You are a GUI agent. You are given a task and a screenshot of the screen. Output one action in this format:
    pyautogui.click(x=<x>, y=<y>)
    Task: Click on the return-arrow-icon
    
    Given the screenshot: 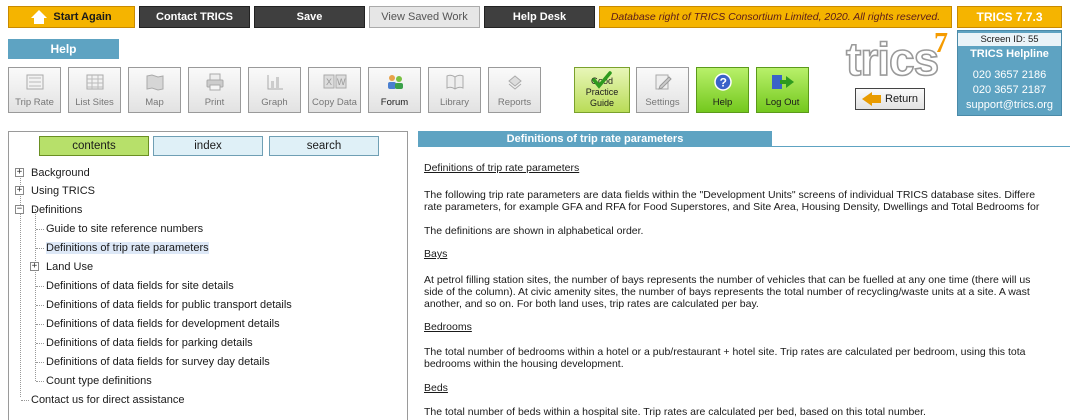 What is the action you would take?
    pyautogui.click(x=871, y=99)
    